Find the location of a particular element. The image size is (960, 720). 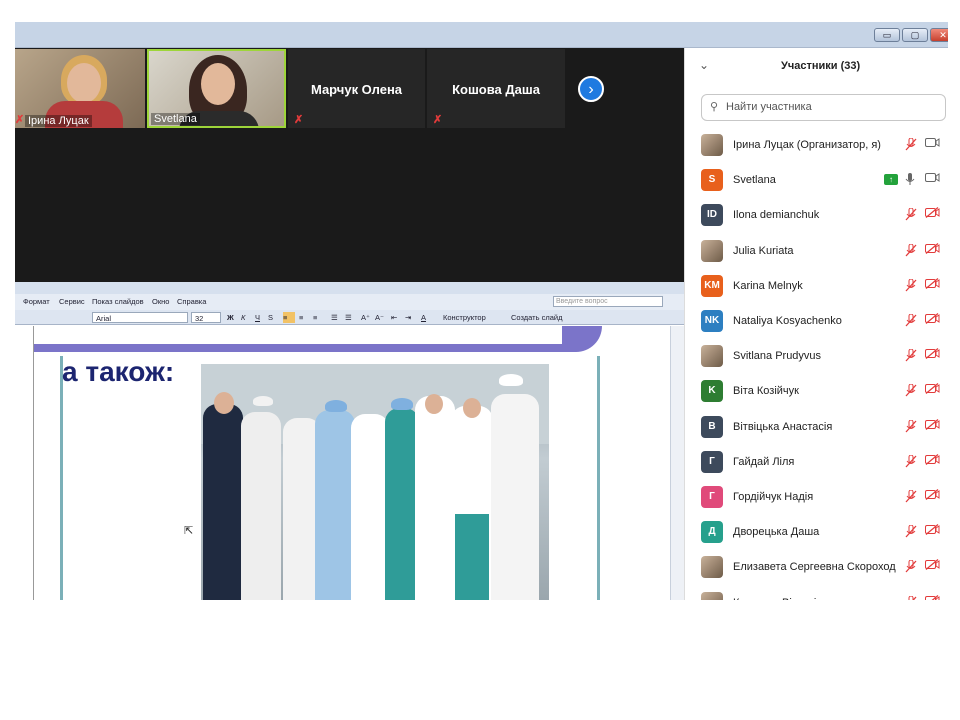

search-icon: ⚲ is located at coordinates (714, 107).